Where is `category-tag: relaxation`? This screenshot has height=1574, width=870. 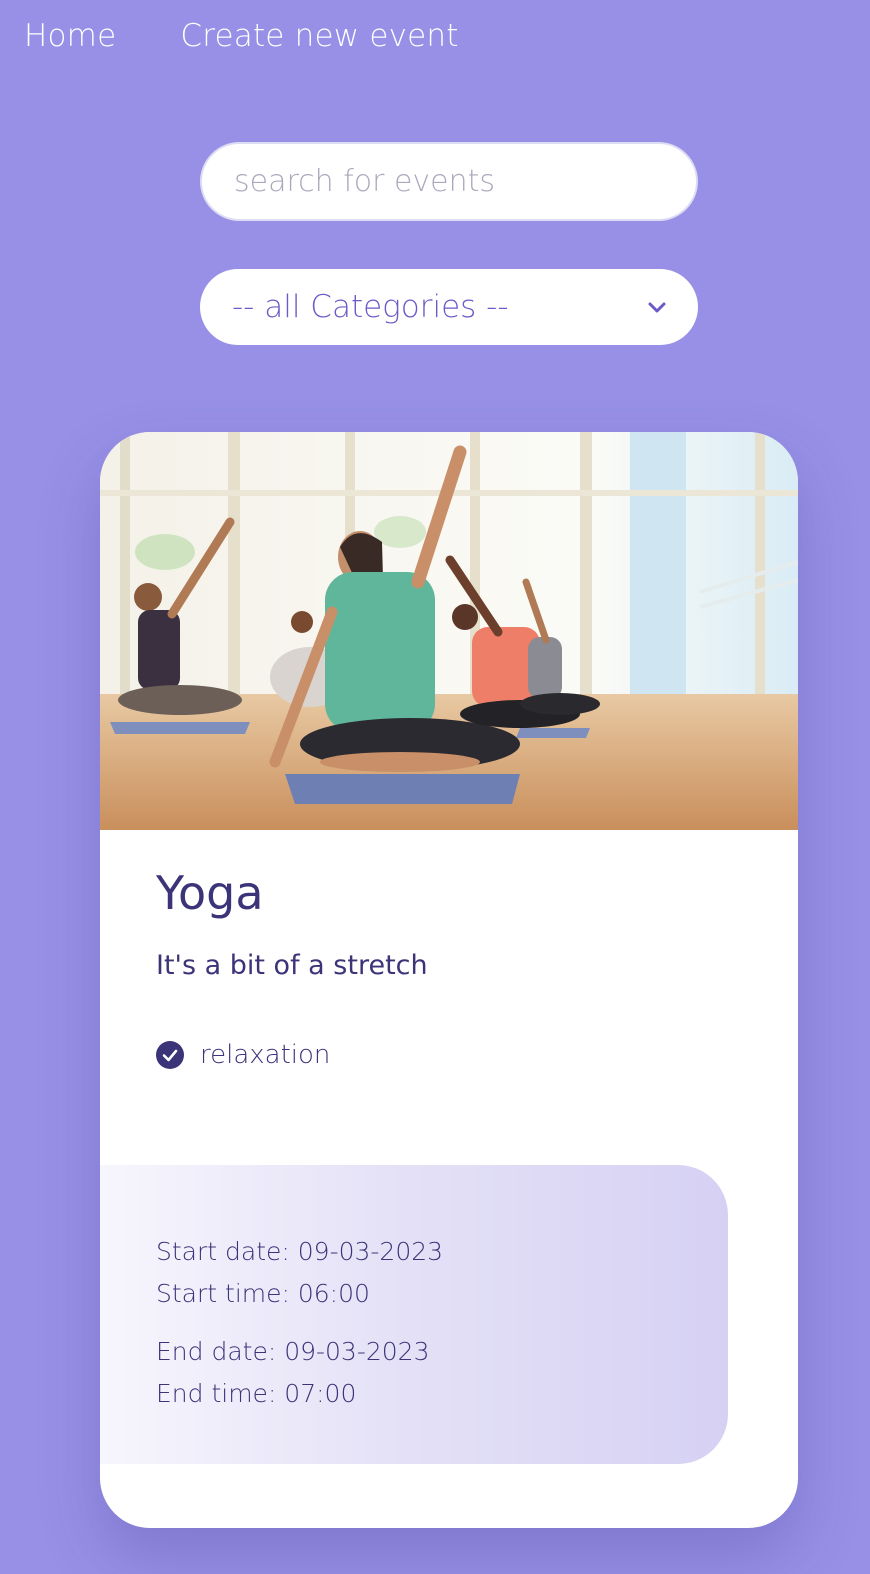
category-tag: relaxation is located at coordinates (243, 1055).